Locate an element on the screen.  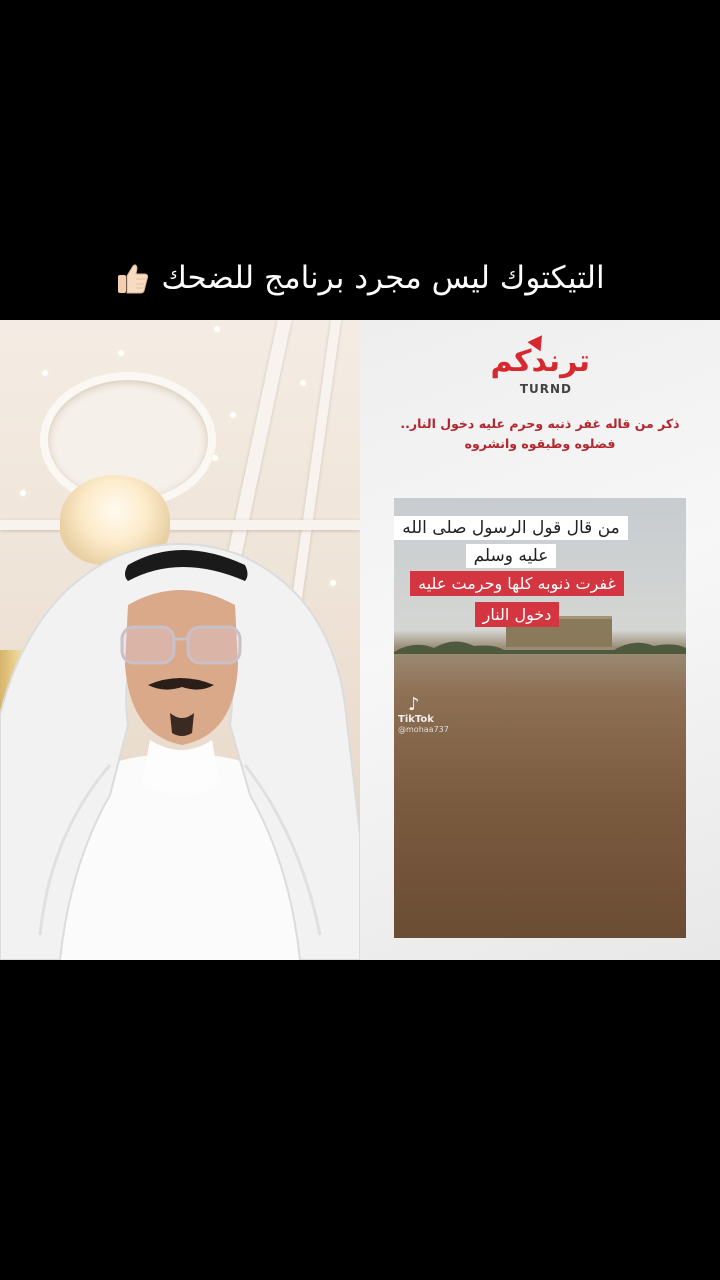
brand-name-arabic: ترندكم is located at coordinates (540, 361).